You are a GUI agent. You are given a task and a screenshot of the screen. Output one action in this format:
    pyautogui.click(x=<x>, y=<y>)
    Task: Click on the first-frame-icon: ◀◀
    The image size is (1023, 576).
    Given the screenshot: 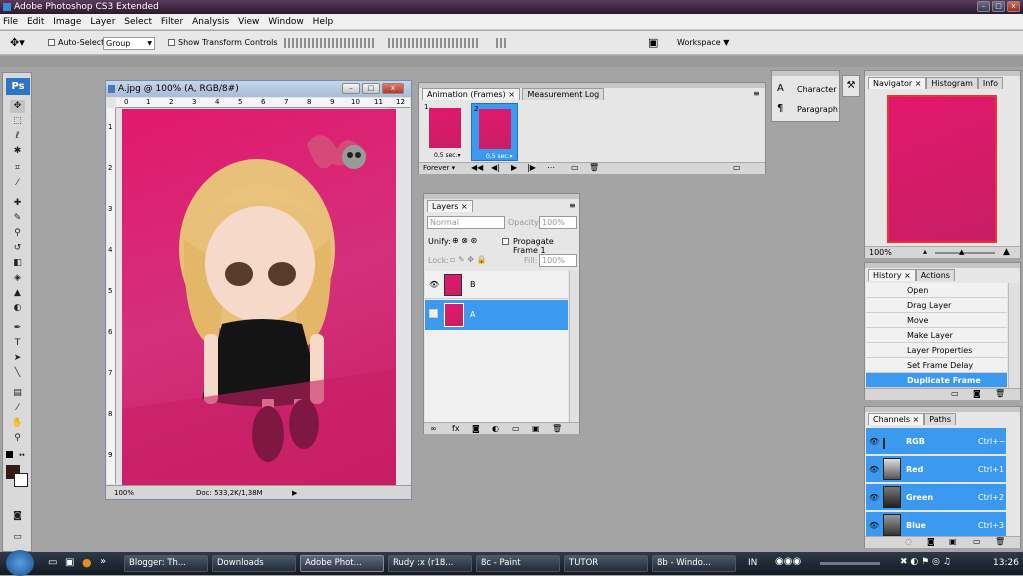 What is the action you would take?
    pyautogui.click(x=477, y=167)
    